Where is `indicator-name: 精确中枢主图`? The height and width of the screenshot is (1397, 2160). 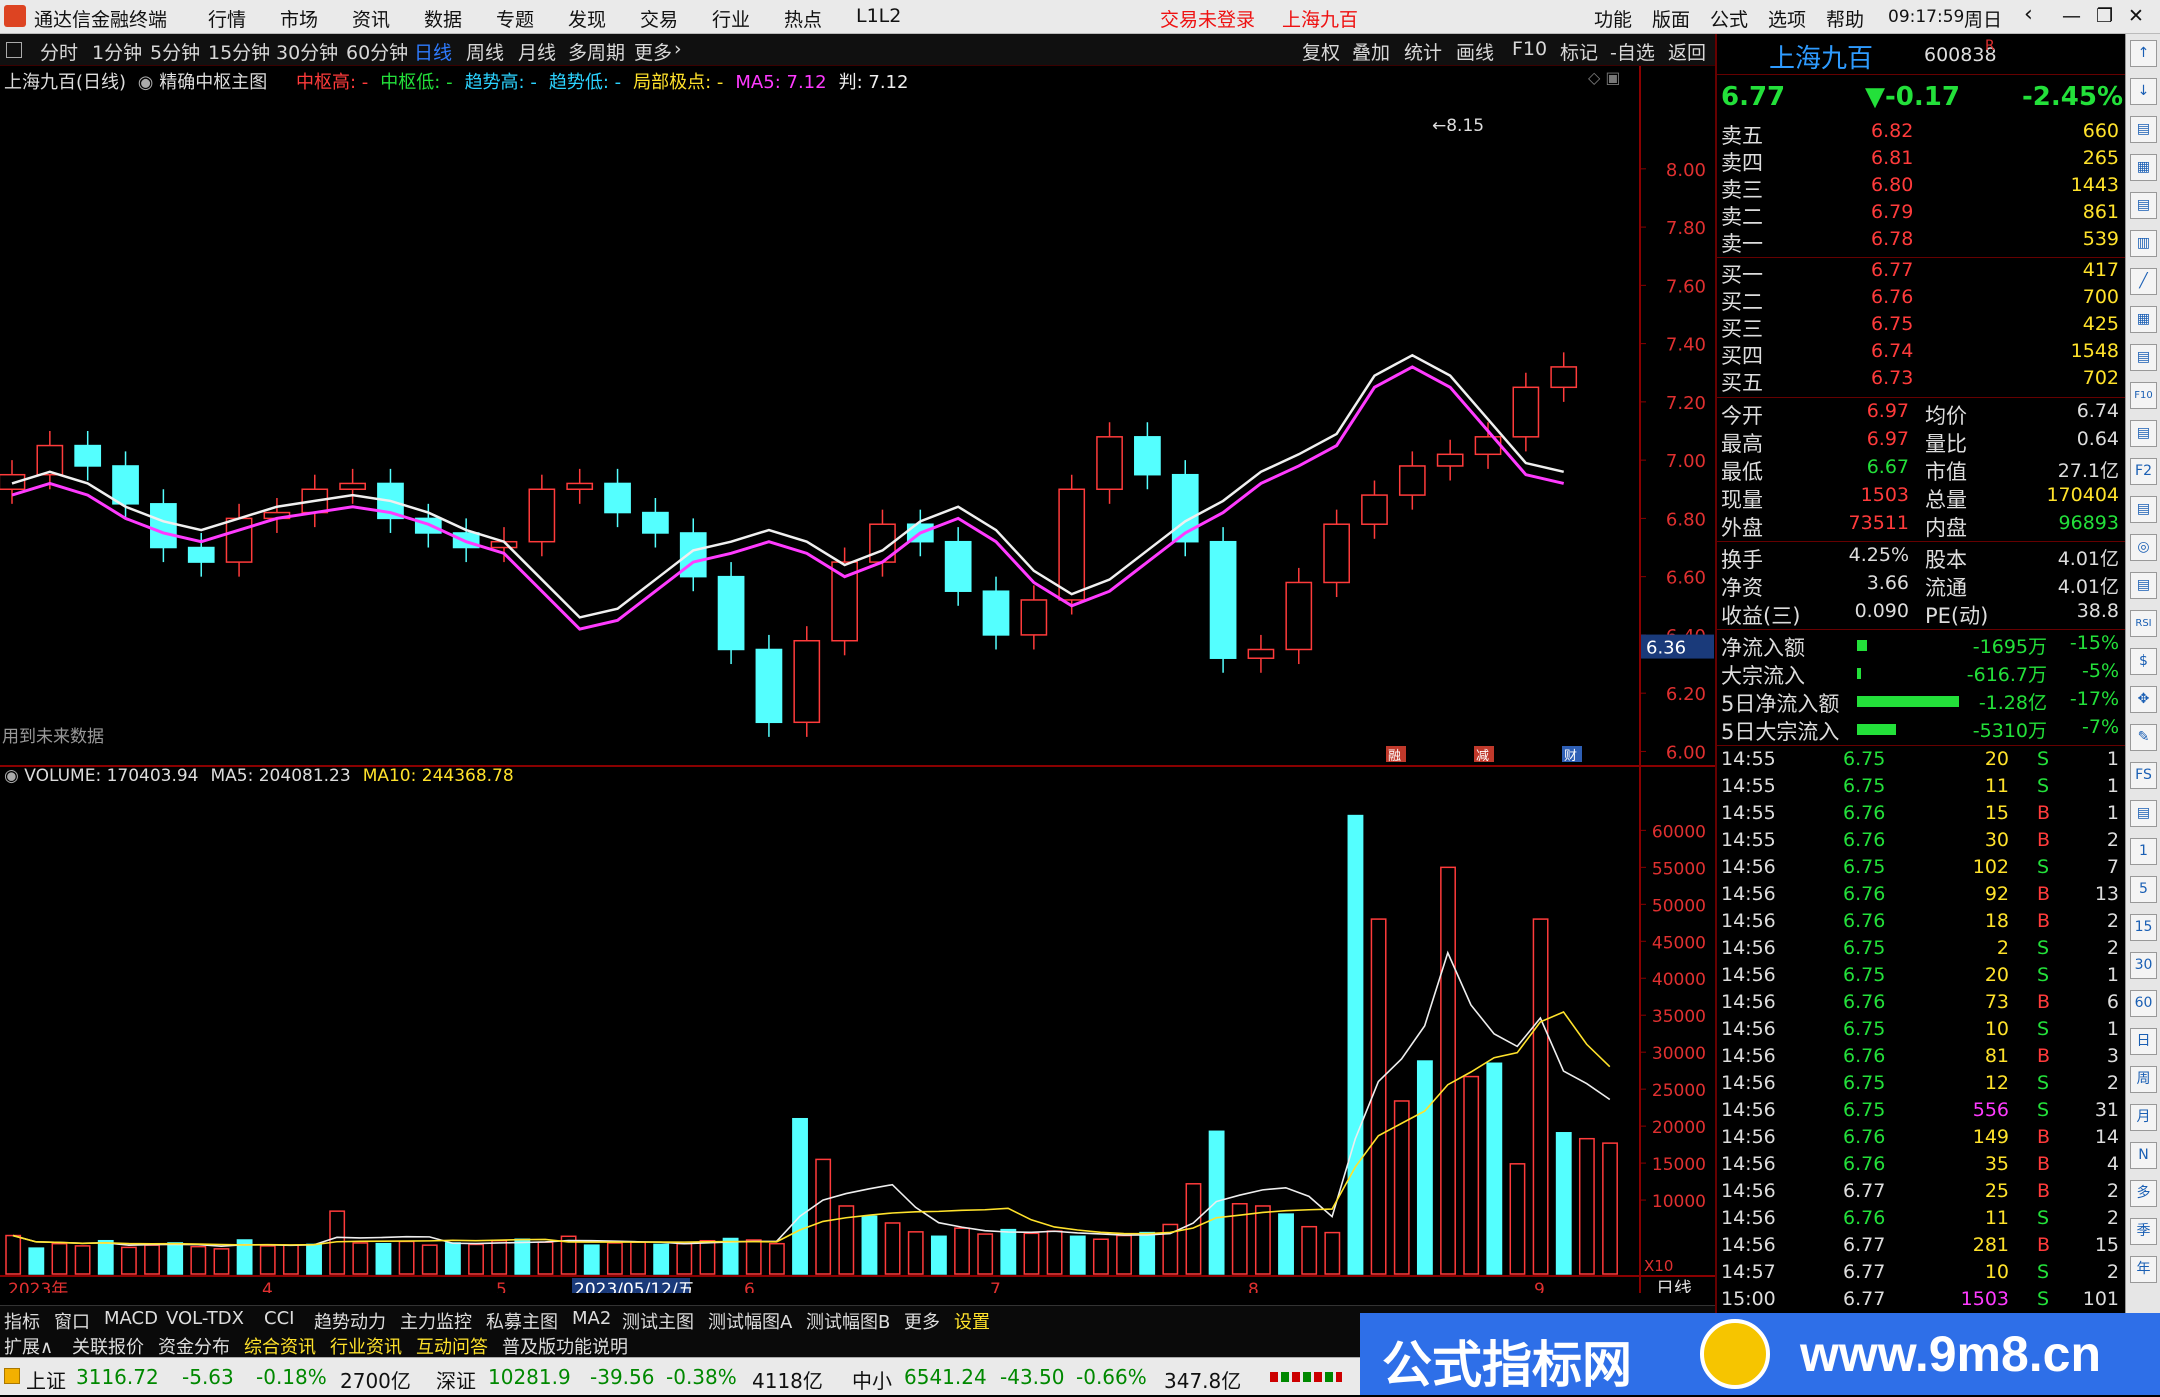 indicator-name: 精确中枢主图 is located at coordinates (213, 82).